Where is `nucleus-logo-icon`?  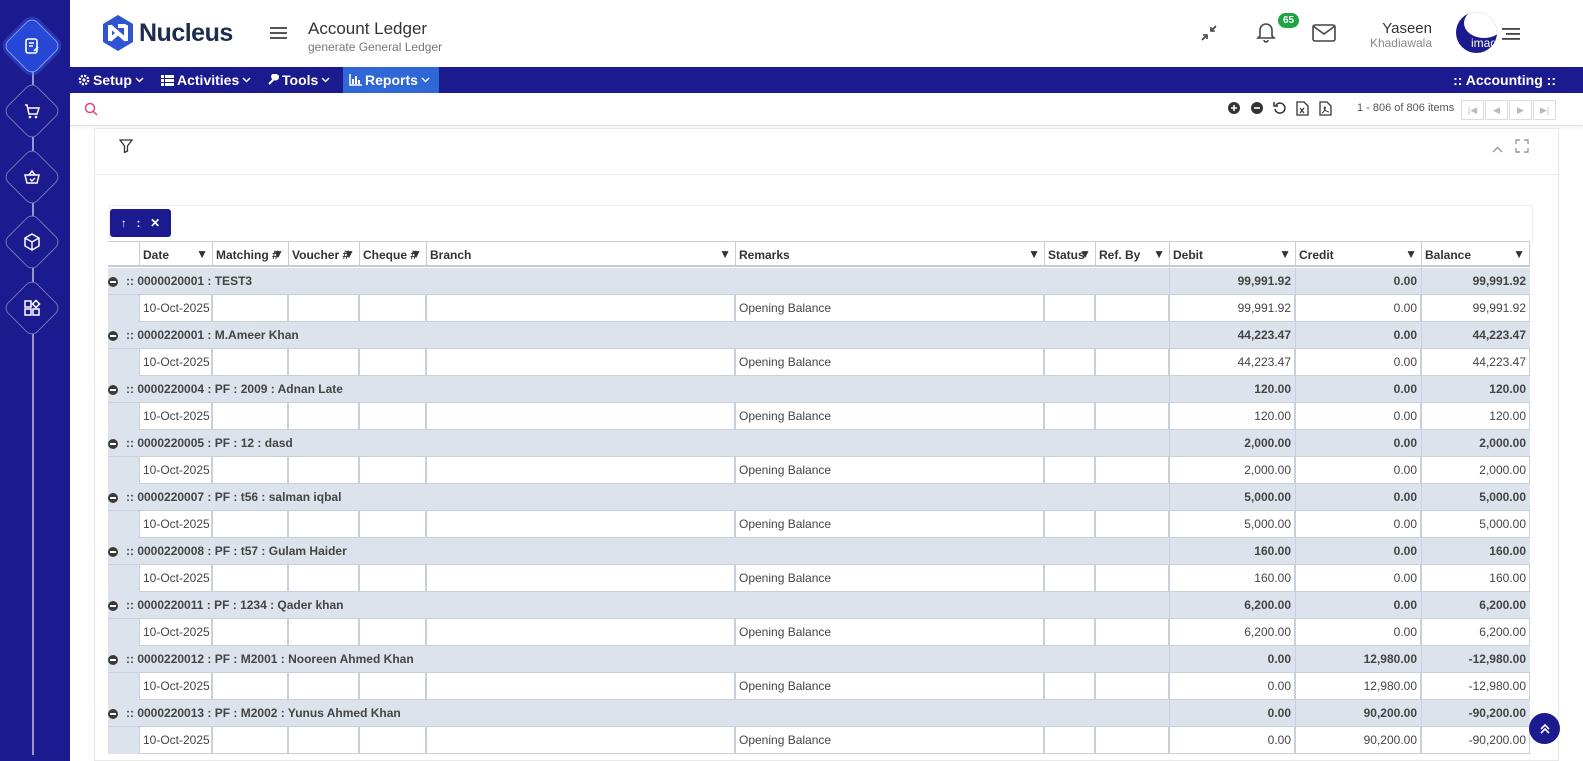
nucleus-logo-icon is located at coordinates (118, 33).